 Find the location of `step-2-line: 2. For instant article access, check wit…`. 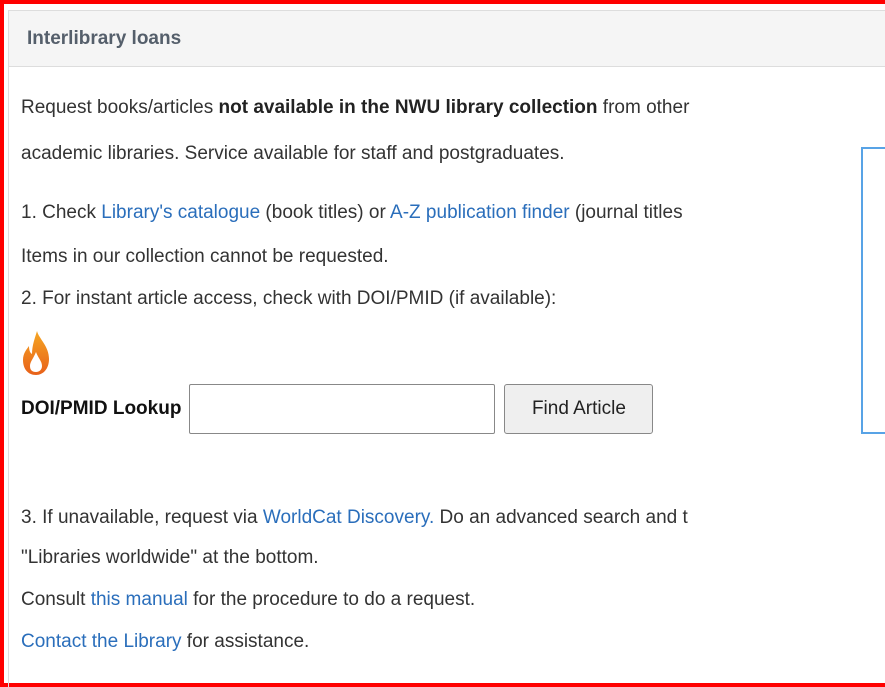

step-2-line: 2. For instant article access, check wit… is located at coordinates (289, 298).